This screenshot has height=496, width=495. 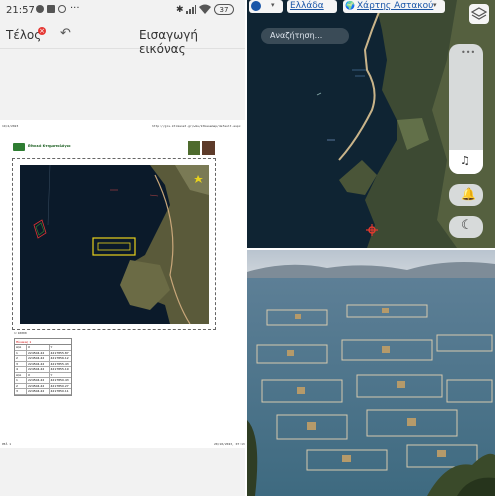 What do you see at coordinates (60, 380) in the screenshot?
I see `table-cell: 4217850.43` at bounding box center [60, 380].